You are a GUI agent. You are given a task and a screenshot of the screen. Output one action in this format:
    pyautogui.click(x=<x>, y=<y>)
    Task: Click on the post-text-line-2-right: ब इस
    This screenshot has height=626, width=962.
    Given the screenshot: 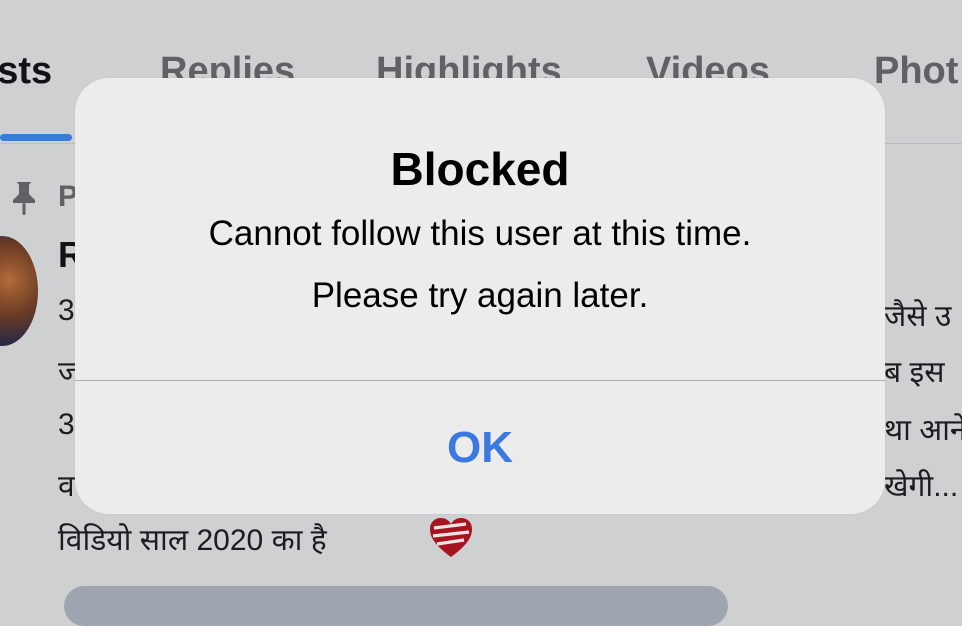 What is the action you would take?
    pyautogui.click(x=914, y=372)
    